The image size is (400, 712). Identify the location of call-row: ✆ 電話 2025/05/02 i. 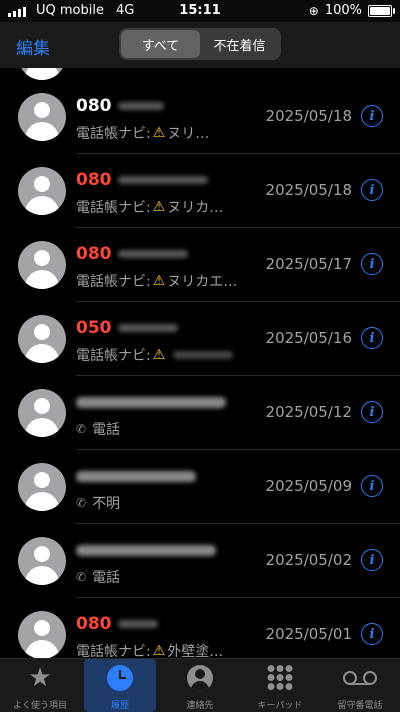
(200, 561).